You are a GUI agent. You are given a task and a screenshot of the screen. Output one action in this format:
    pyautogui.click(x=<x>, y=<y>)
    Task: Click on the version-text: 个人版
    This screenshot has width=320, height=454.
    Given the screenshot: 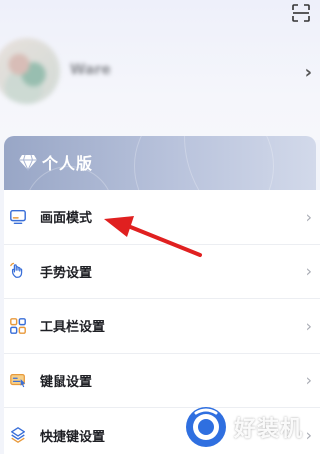 What is the action you would take?
    pyautogui.click(x=68, y=163)
    